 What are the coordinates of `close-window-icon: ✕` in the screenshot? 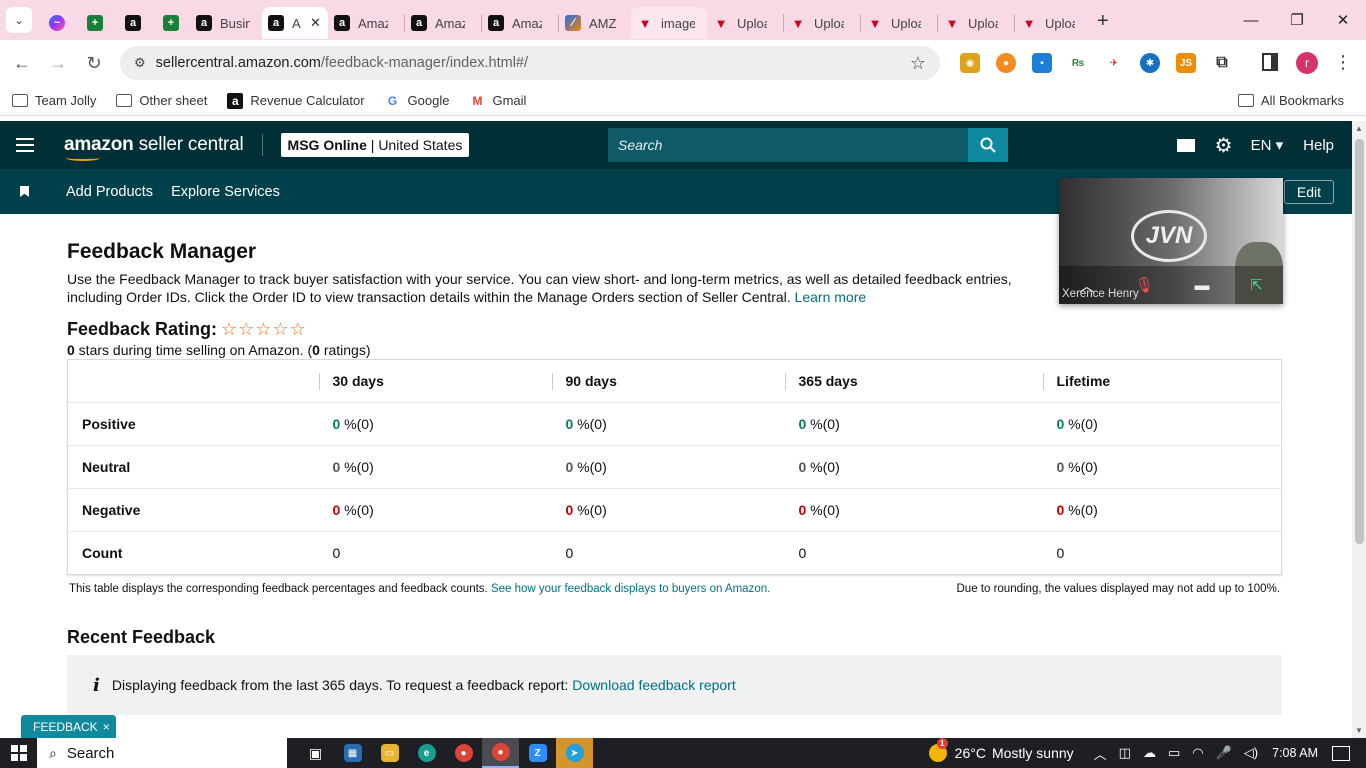 It's located at (1343, 20).